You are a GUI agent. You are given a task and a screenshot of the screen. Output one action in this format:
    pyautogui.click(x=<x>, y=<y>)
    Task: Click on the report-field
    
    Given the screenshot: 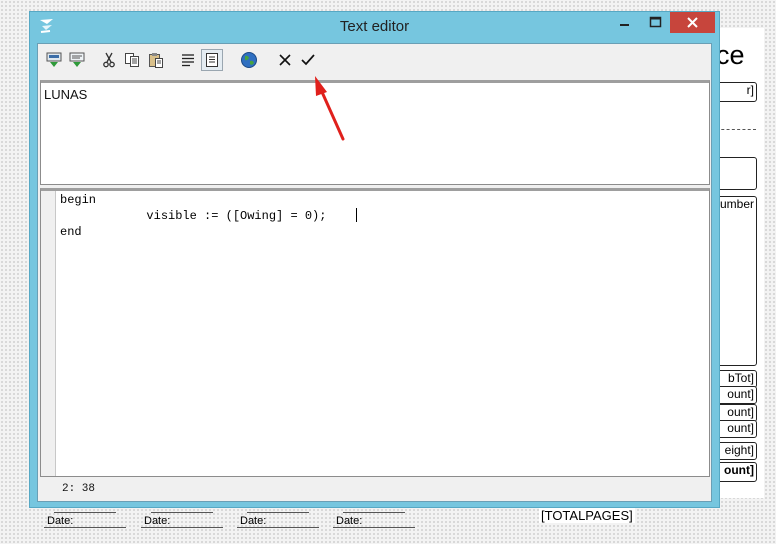 What is the action you would take?
    pyautogui.click(x=735, y=173)
    